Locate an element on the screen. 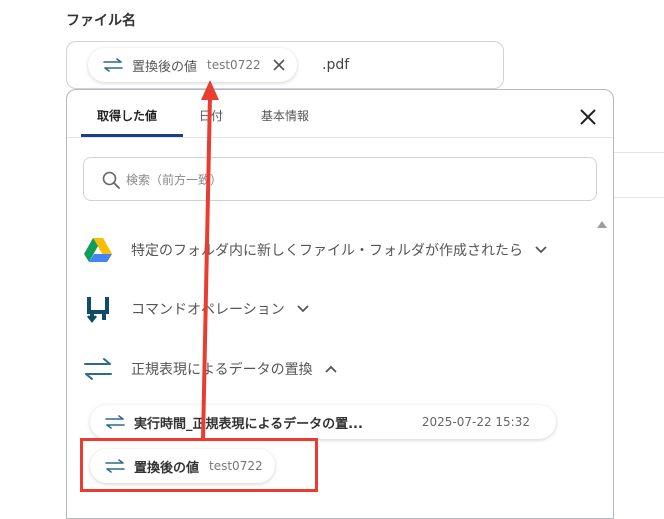 This screenshot has height=519, width=664. highlight-box is located at coordinates (199, 465).